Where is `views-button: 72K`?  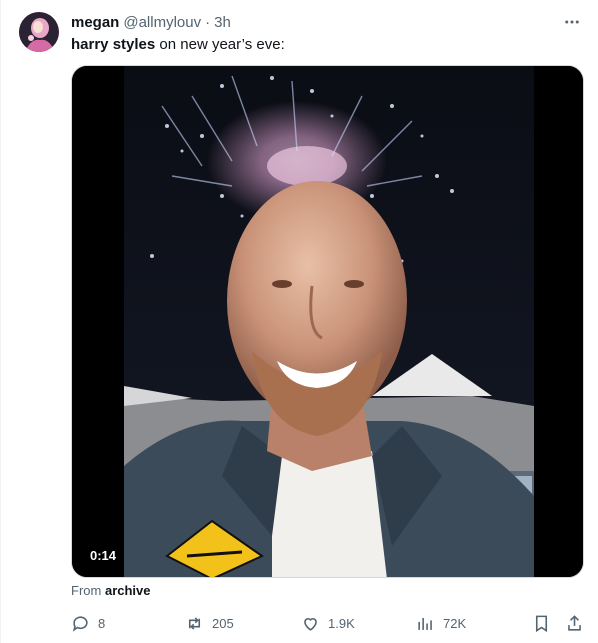 views-button: 72K is located at coordinates (441, 623).